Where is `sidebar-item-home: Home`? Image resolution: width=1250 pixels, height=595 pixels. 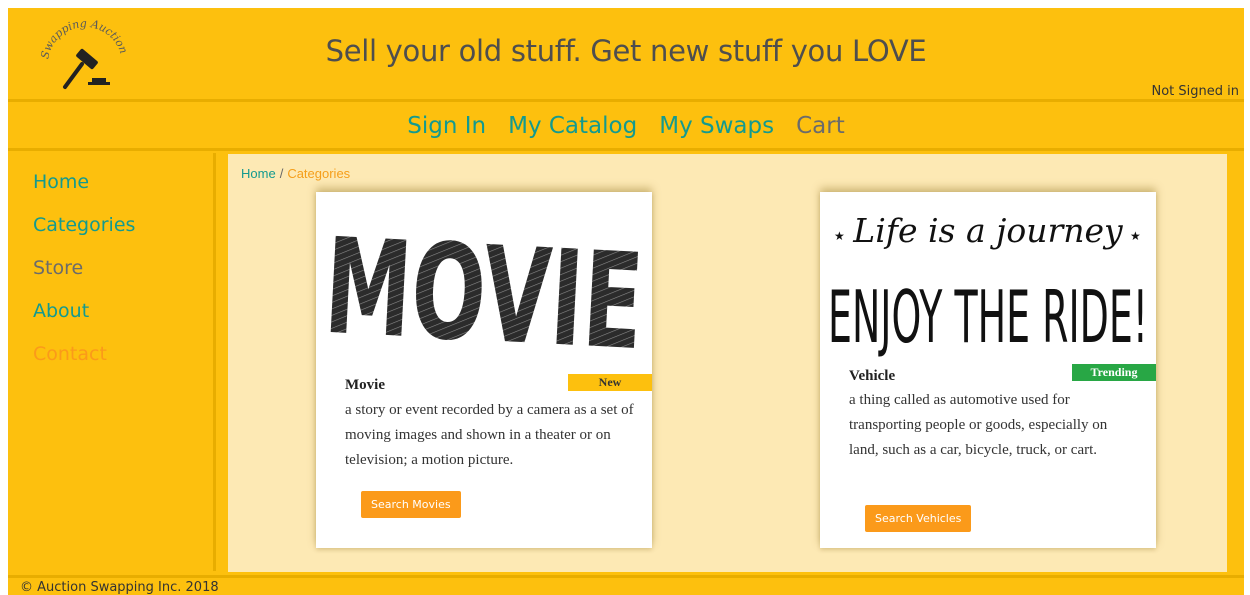
sidebar-item-home: Home is located at coordinates (123, 182).